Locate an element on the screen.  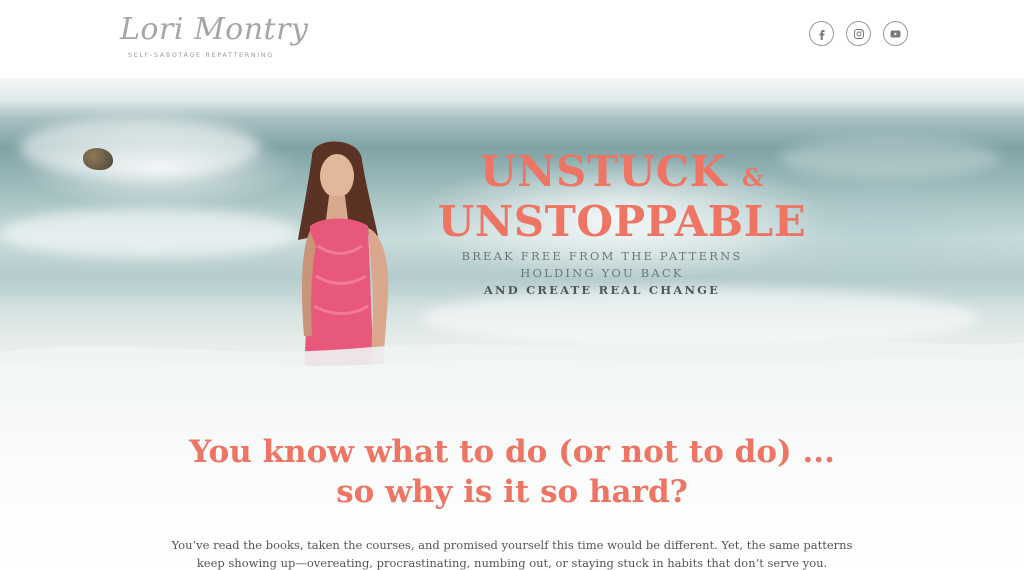
social-links is located at coordinates (858, 33).